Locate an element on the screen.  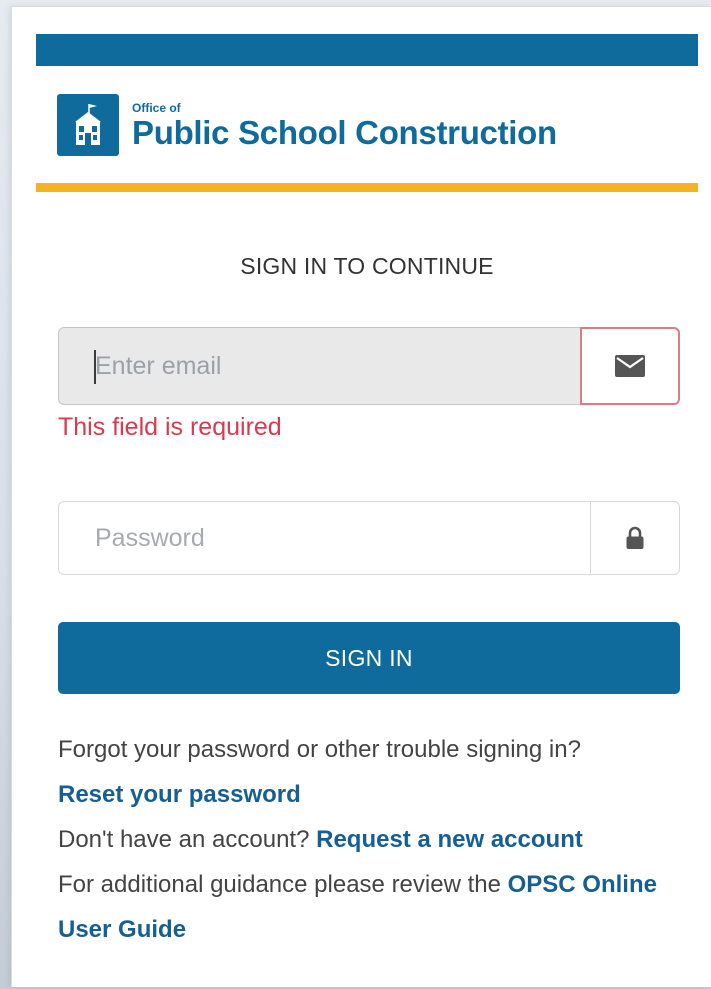
sign-in-button: SIGN IN is located at coordinates (369, 658).